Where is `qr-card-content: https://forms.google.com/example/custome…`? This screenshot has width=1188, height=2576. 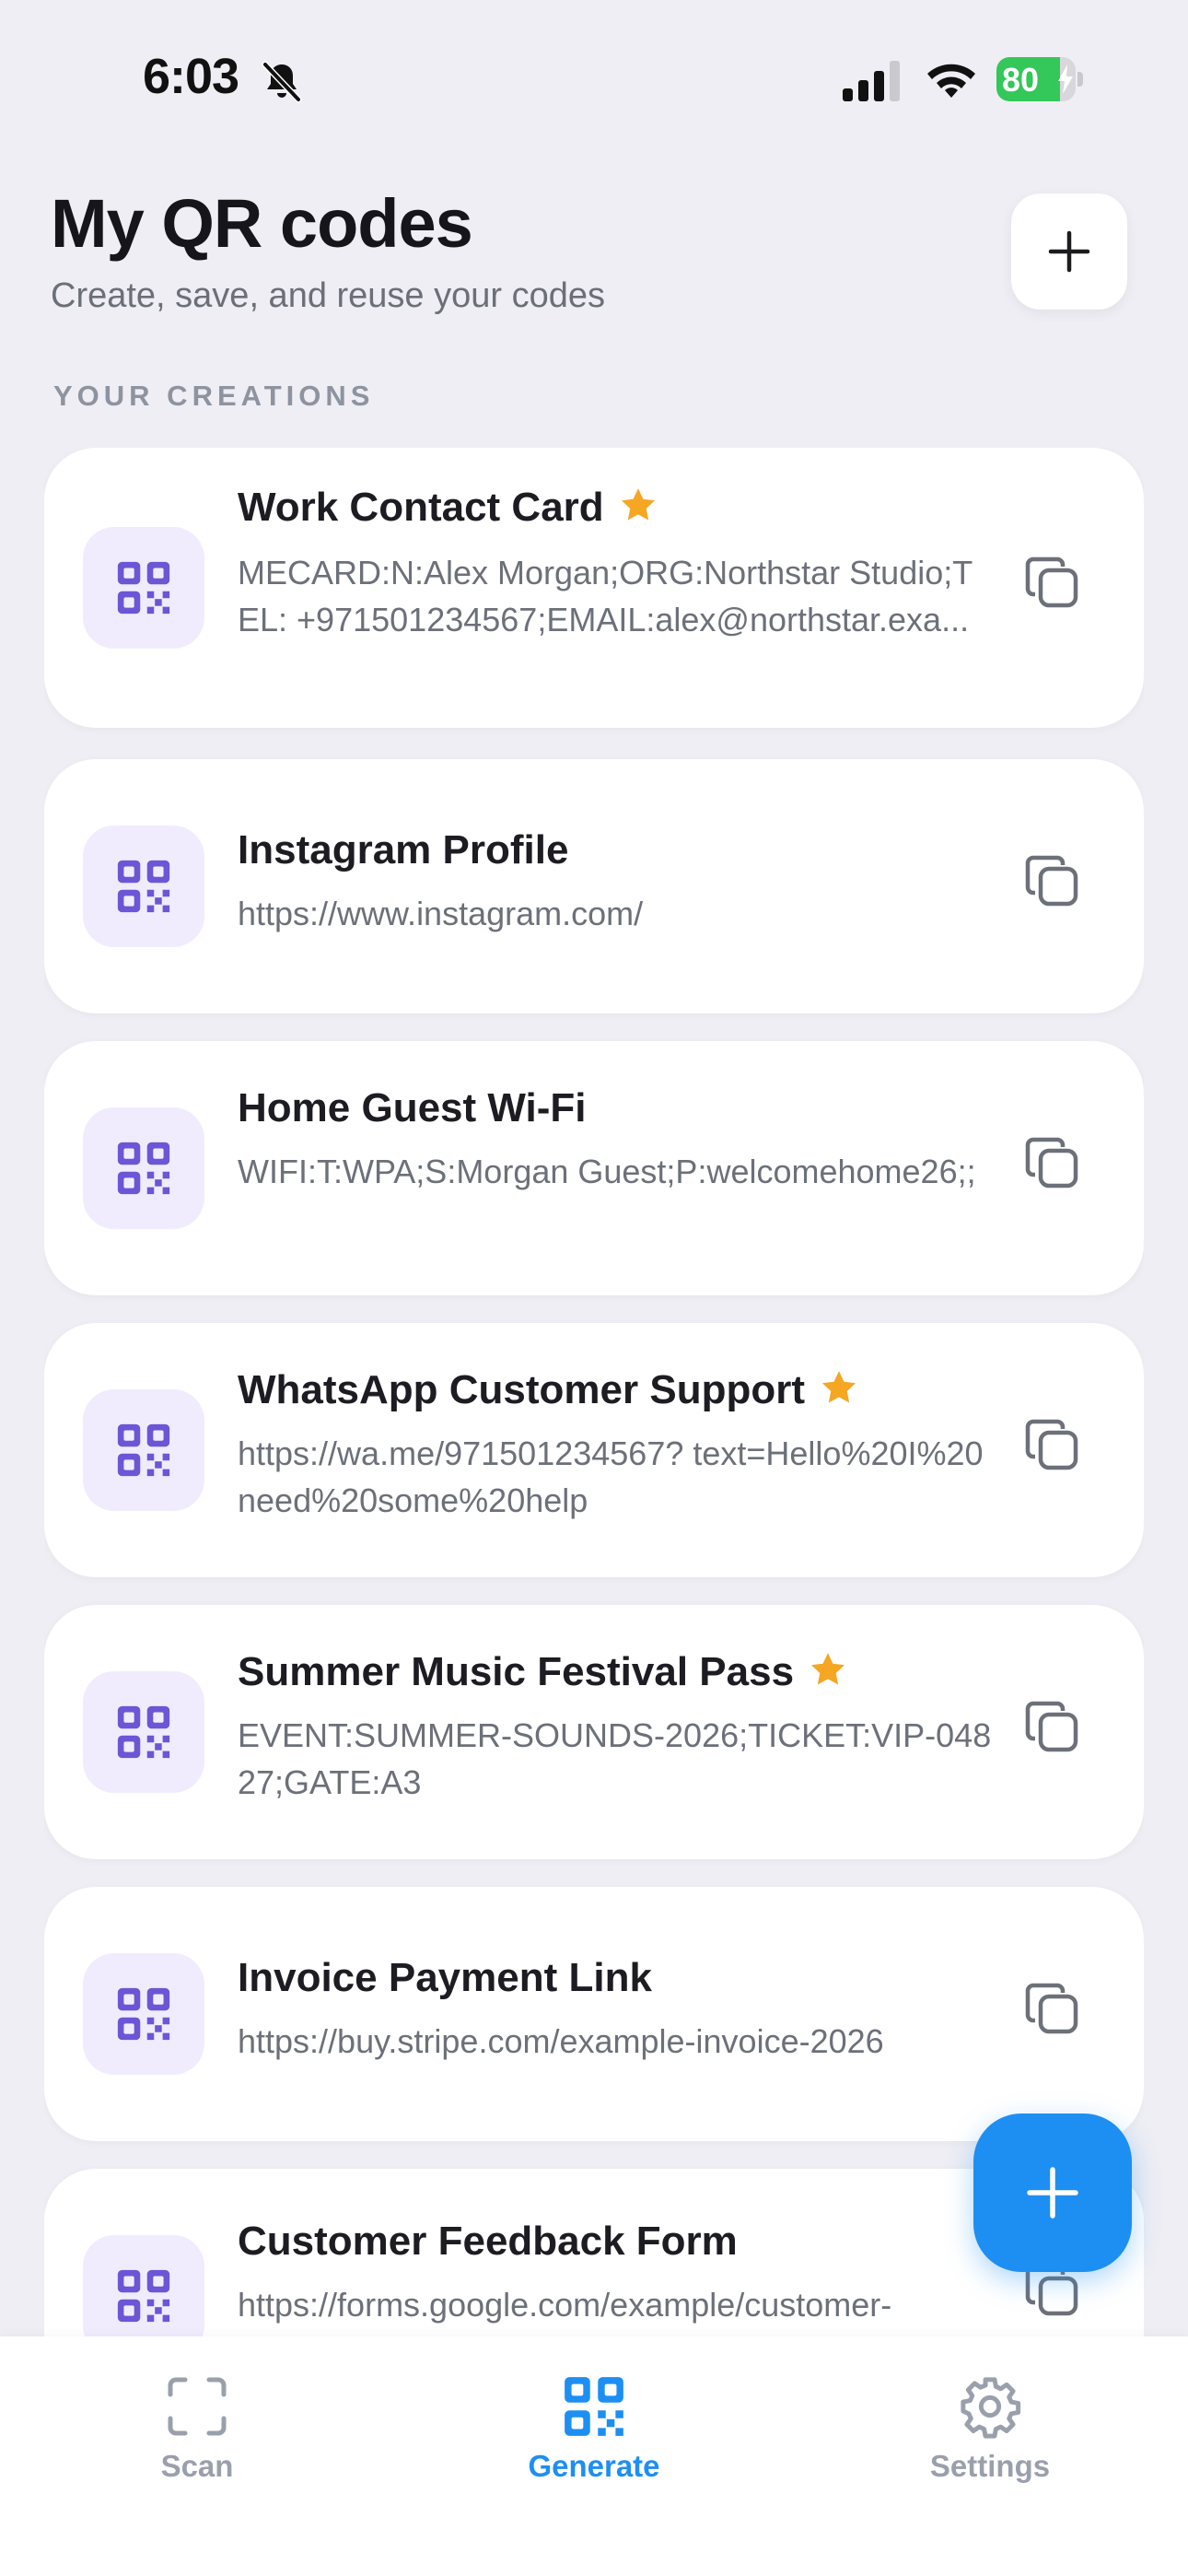 qr-card-content: https://forms.google.com/example/custome… is located at coordinates (565, 2305).